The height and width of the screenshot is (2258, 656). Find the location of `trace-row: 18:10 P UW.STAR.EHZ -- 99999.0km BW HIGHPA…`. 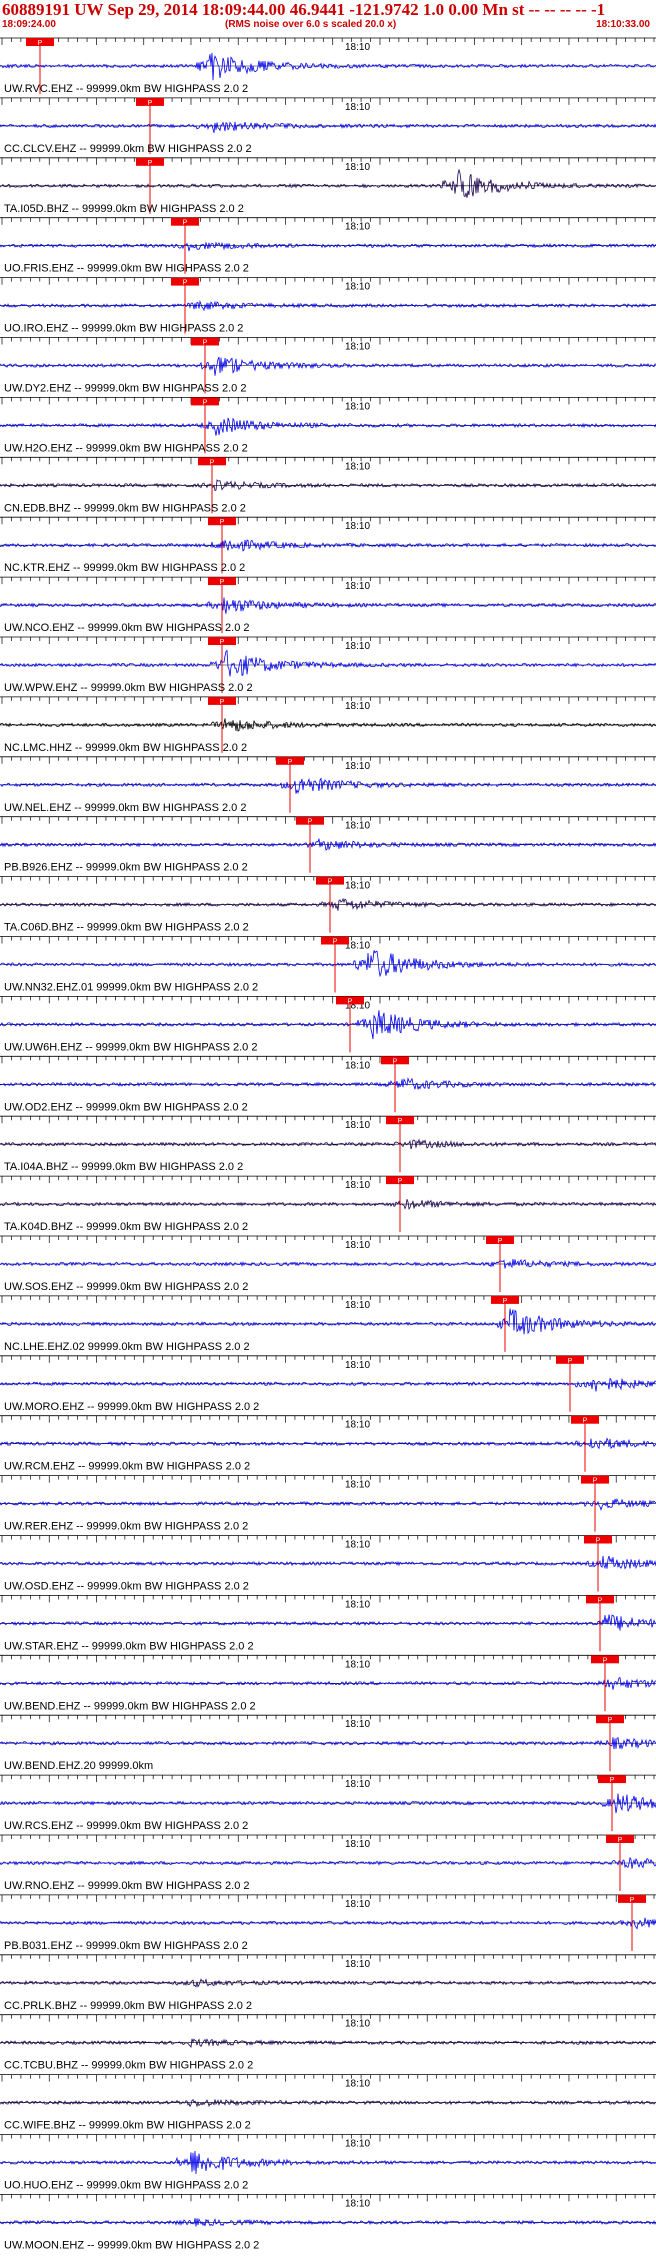

trace-row: 18:10 P UW.STAR.EHZ -- 99999.0km BW HIGHPA… is located at coordinates (328, 1623).